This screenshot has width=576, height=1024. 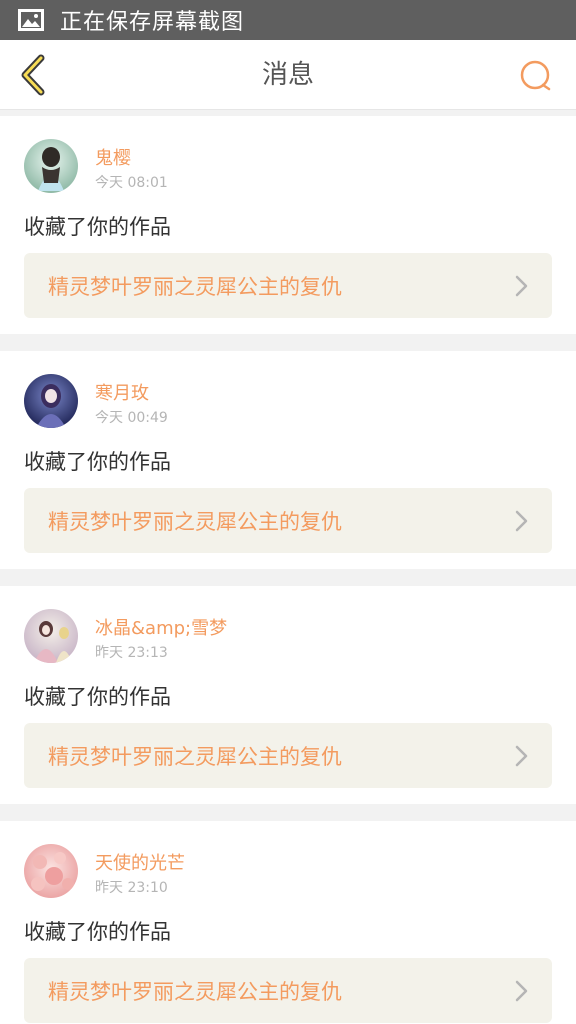 What do you see at coordinates (131, 183) in the screenshot?
I see `timestamp: 今天 08:01` at bounding box center [131, 183].